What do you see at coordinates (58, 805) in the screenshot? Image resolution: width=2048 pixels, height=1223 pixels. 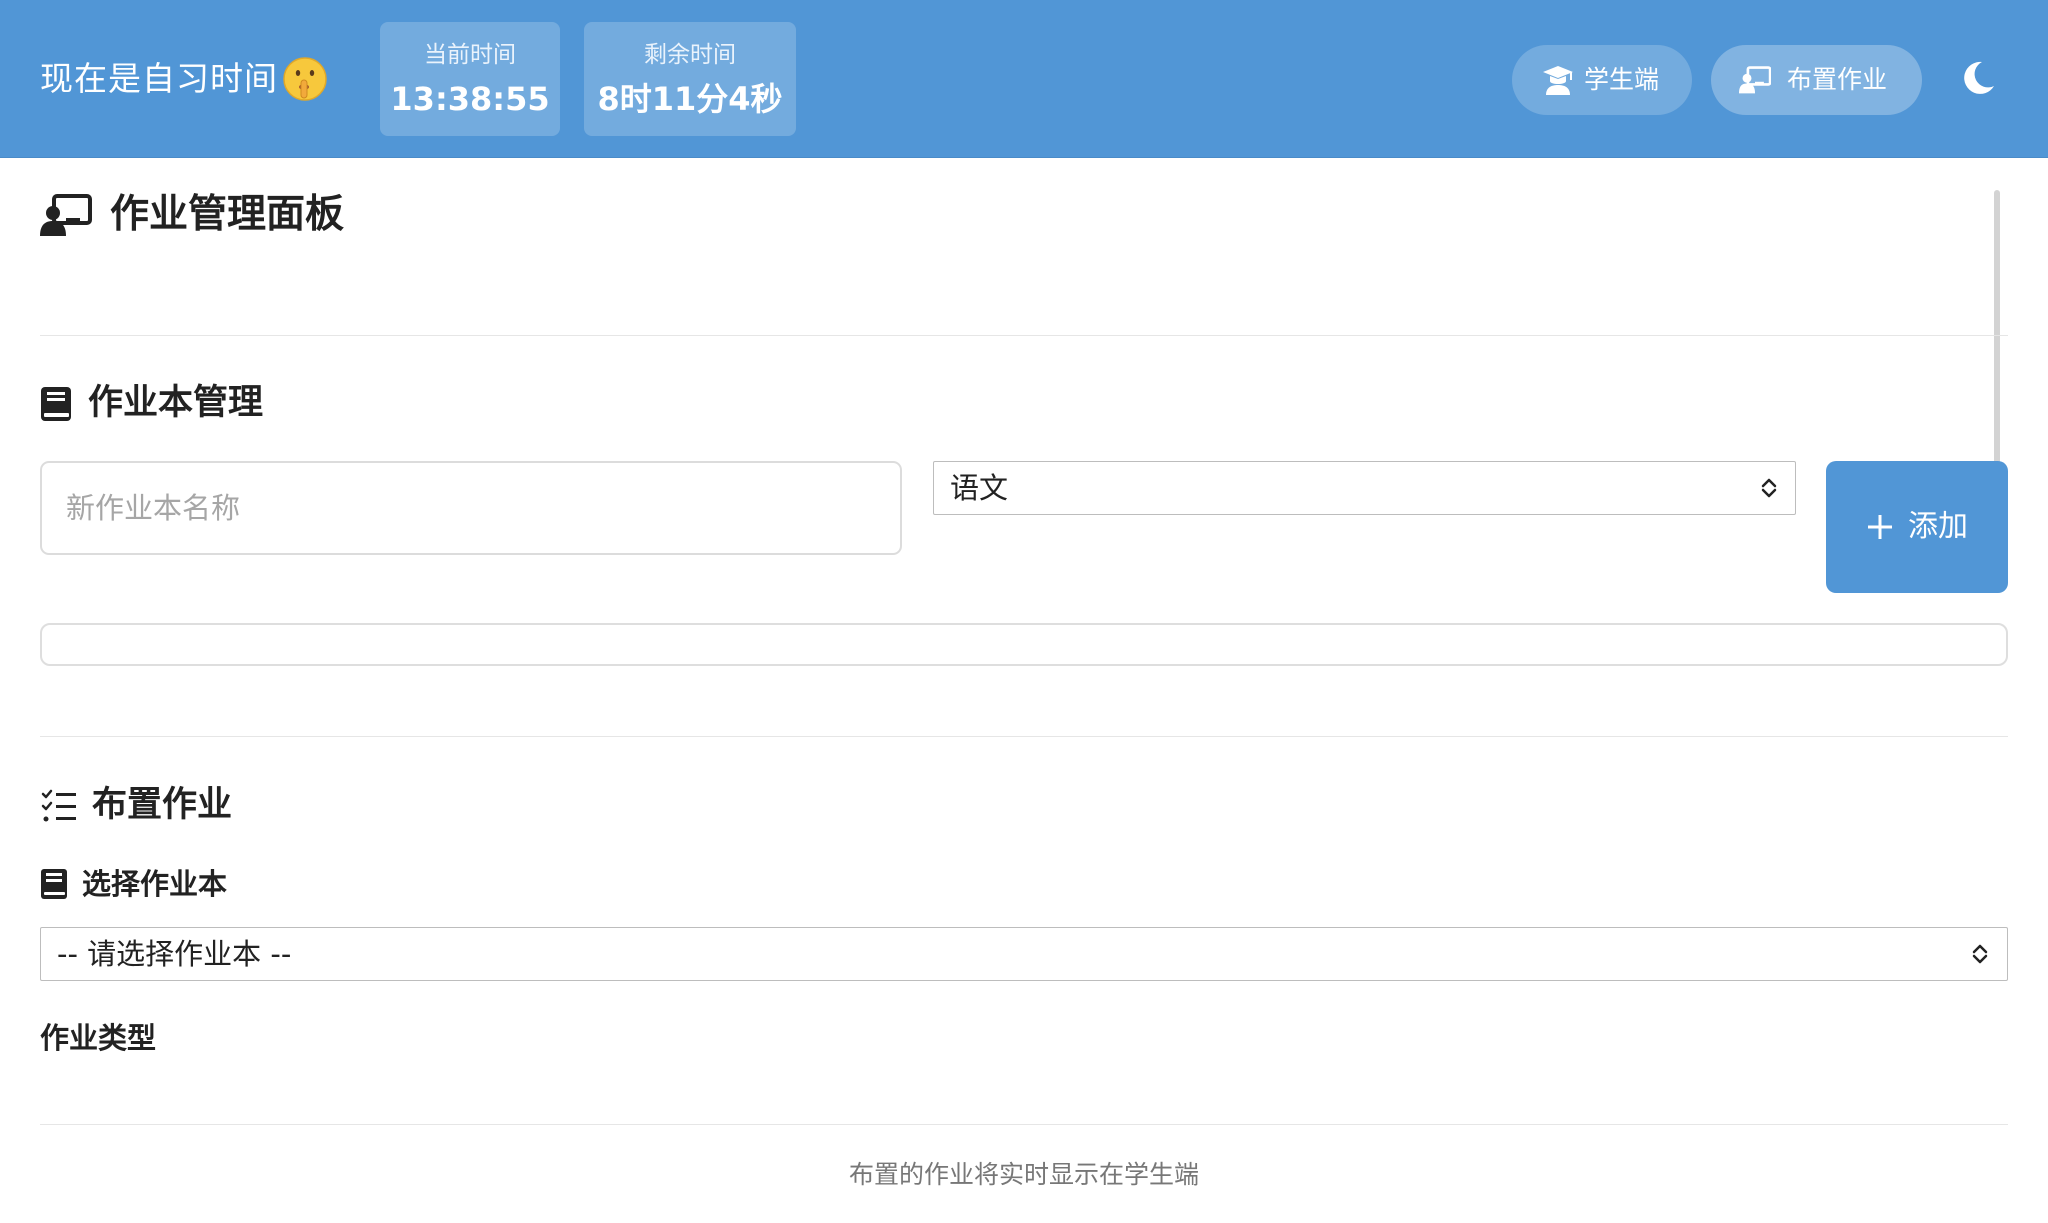 I see `checklist-icon` at bounding box center [58, 805].